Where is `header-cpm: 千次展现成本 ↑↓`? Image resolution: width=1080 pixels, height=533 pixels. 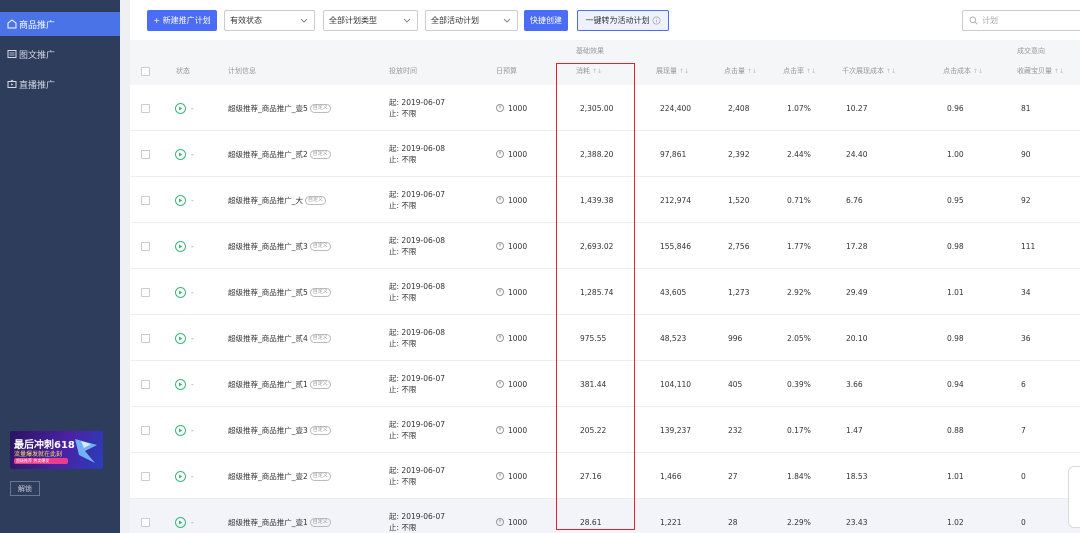
header-cpm: 千次展现成本 ↑↓ is located at coordinates (869, 71).